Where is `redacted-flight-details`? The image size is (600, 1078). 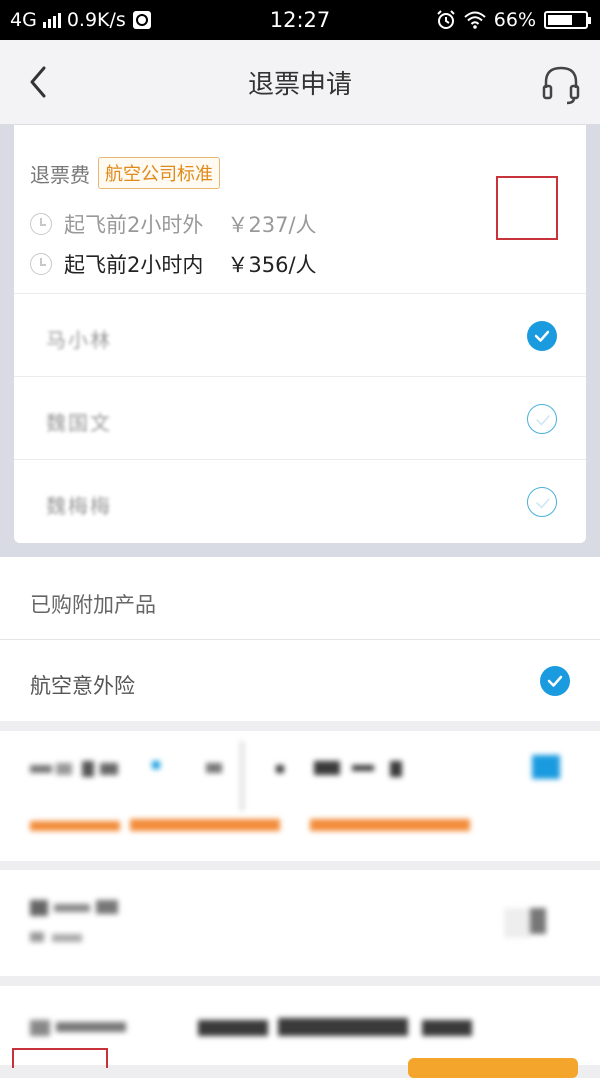 redacted-flight-details is located at coordinates (310, 795).